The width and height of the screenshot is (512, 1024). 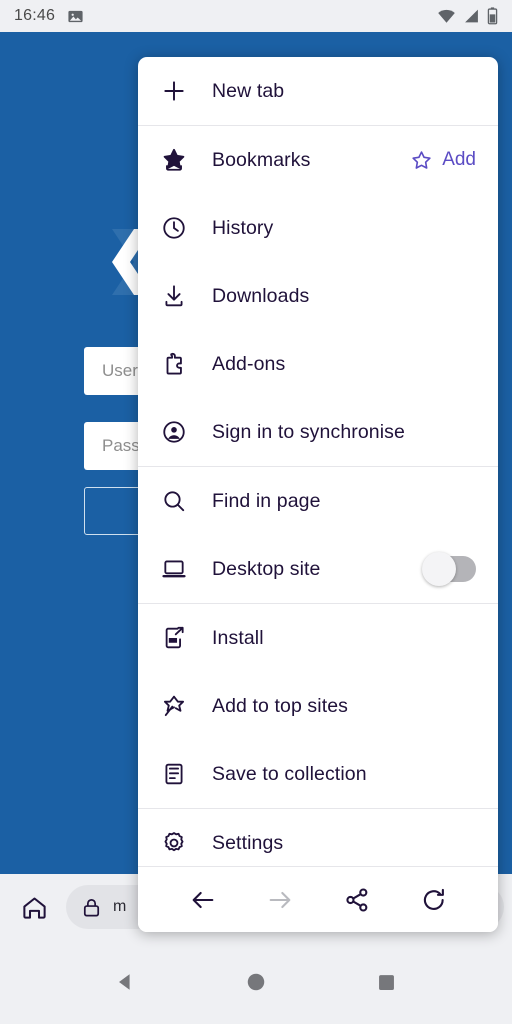 I want to click on image-icon, so click(x=75, y=16).